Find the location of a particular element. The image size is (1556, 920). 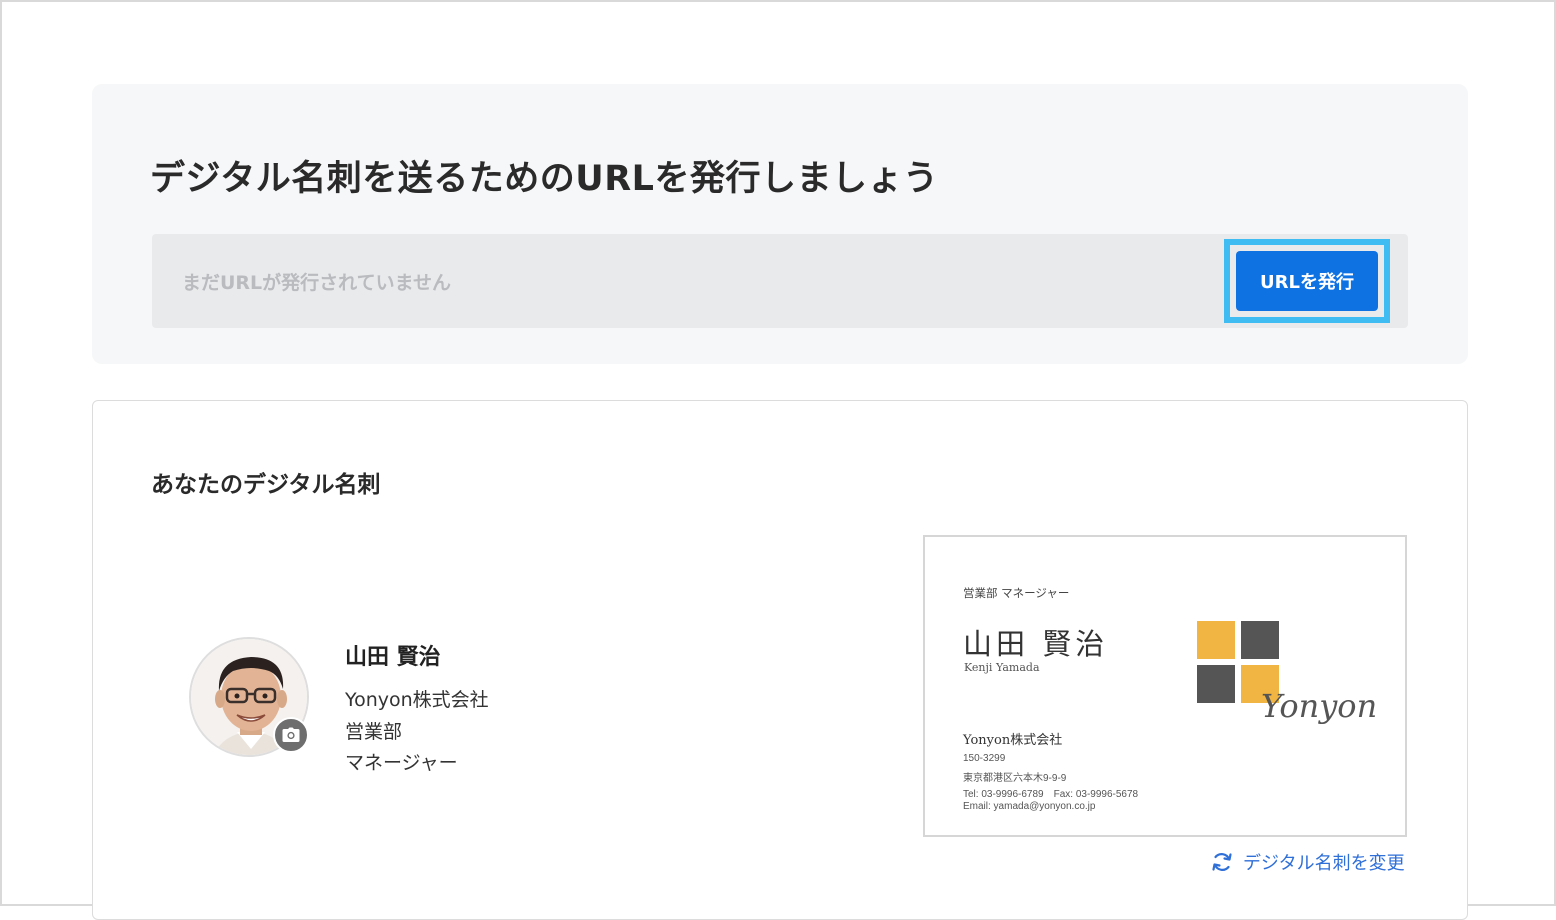

card-email: Email: yamada@yonyon.co.jp is located at coordinates (1029, 806).